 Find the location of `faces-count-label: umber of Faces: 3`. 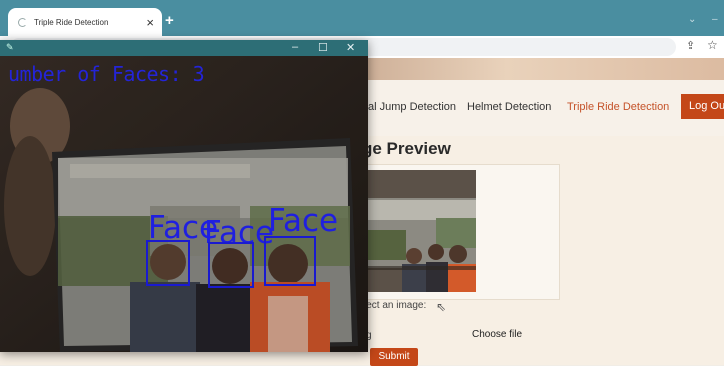

faces-count-label: umber of Faces: 3 is located at coordinates (106, 74).